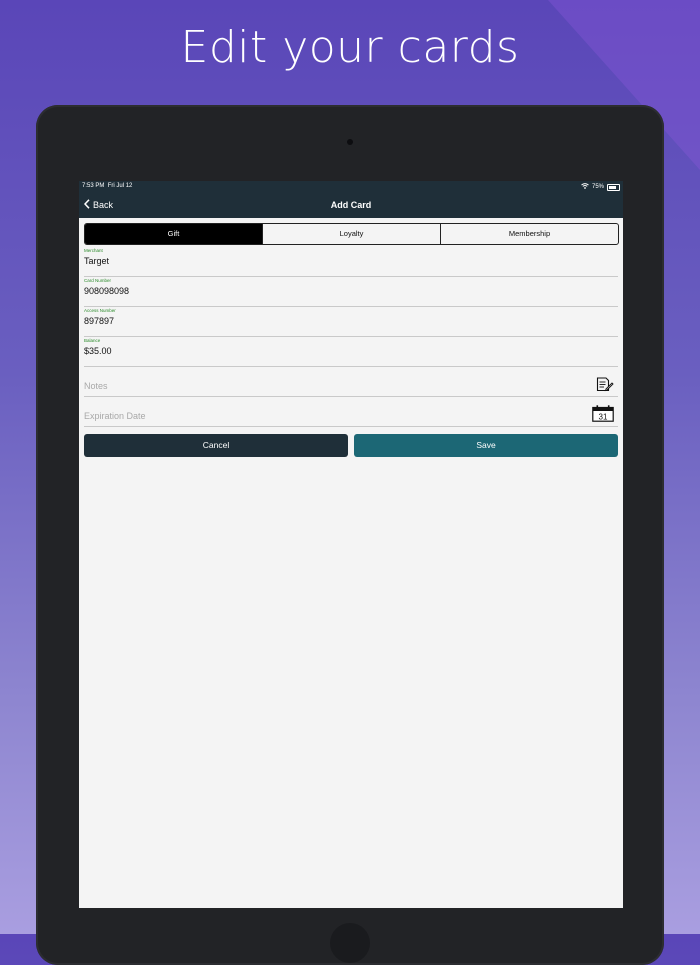  What do you see at coordinates (585, 187) in the screenshot?
I see `wifi-icon` at bounding box center [585, 187].